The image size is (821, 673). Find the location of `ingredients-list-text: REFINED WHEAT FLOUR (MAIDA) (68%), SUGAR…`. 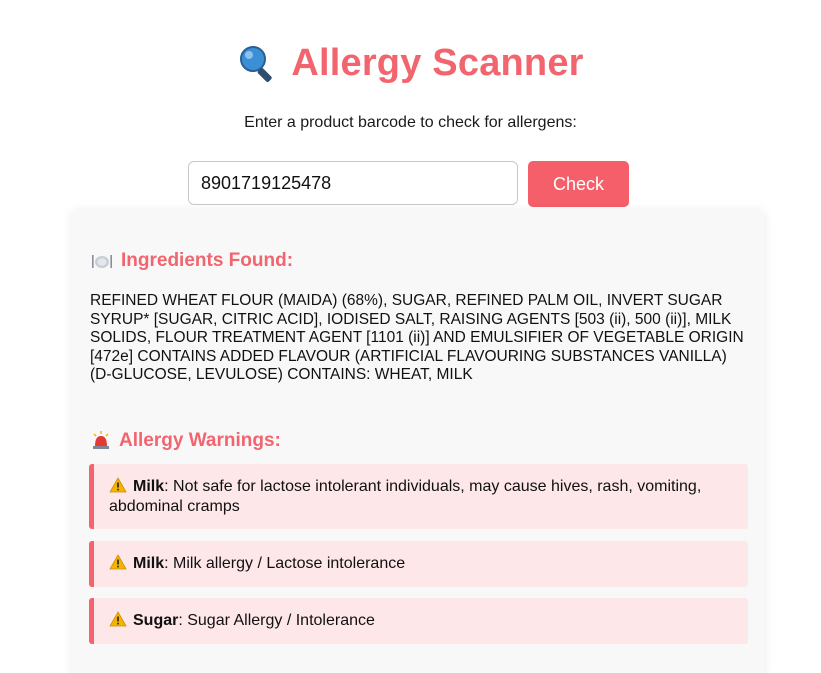

ingredients-list-text: REFINED WHEAT FLOUR (MAIDA) (68%), SUGAR… is located at coordinates (417, 337).